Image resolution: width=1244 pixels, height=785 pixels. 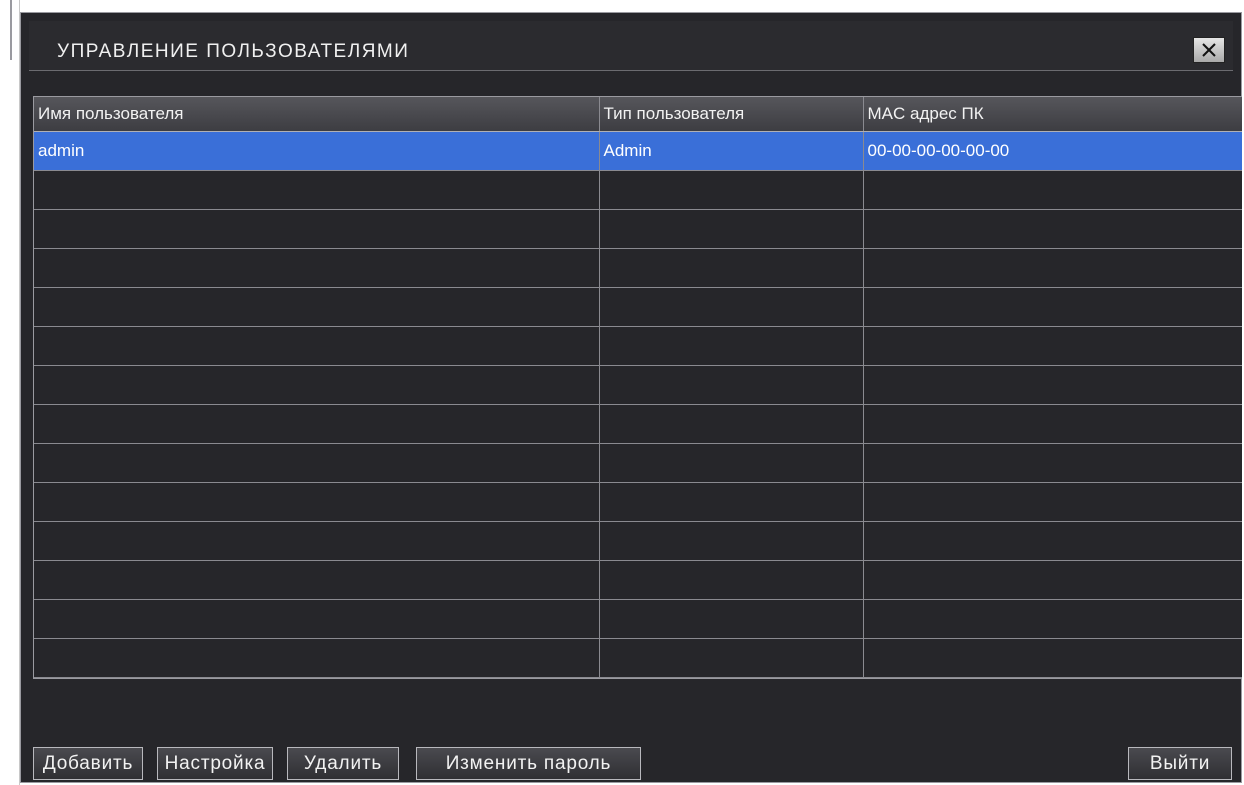 What do you see at coordinates (11, 30) in the screenshot?
I see `left-edge-divider` at bounding box center [11, 30].